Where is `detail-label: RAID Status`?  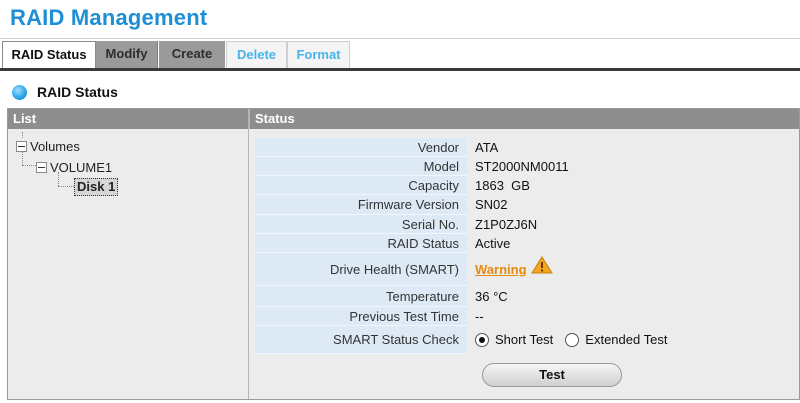 detail-label: RAID Status is located at coordinates (361, 243).